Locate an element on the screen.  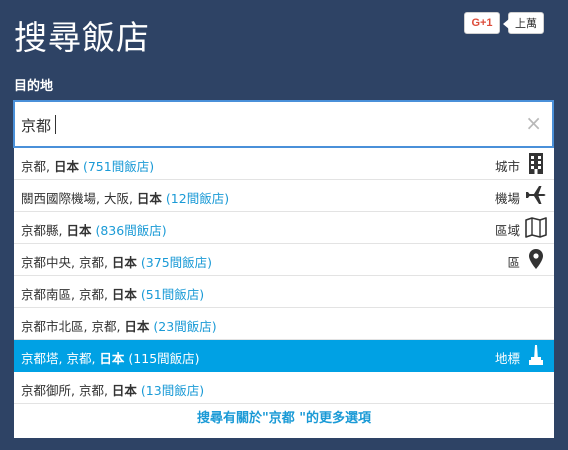
more-options-link: 搜尋有關於"京都 "的更多選項 is located at coordinates (284, 421).